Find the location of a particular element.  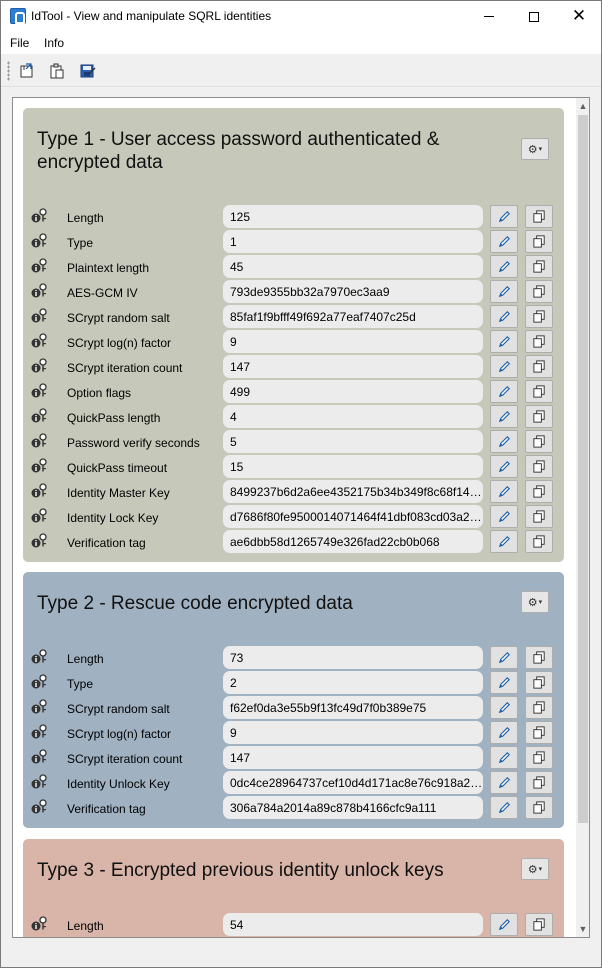

type3-options-button: ⚙ ▾ is located at coordinates (535, 869).